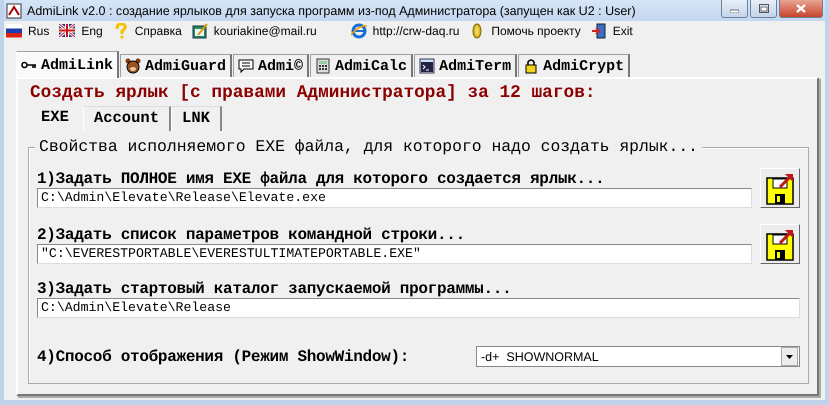  What do you see at coordinates (734, 9) in the screenshot?
I see `minimize-button` at bounding box center [734, 9].